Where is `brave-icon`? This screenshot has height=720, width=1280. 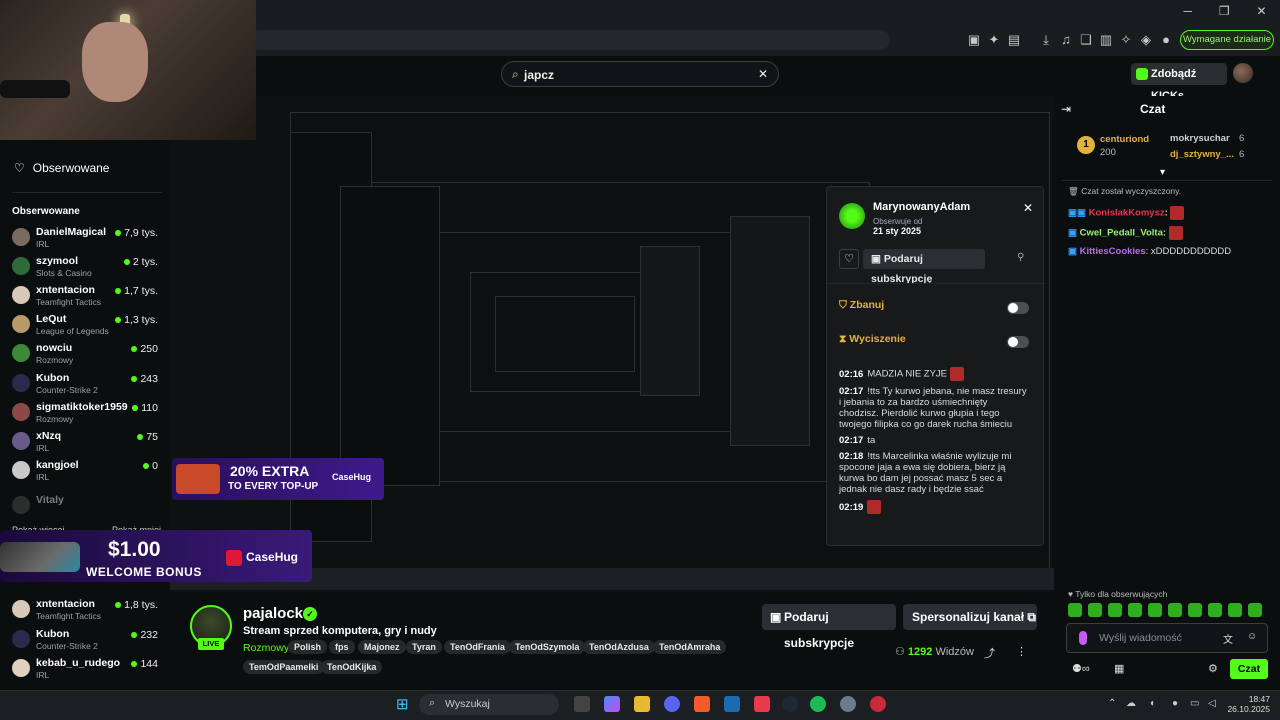
brave-icon is located at coordinates (702, 704).